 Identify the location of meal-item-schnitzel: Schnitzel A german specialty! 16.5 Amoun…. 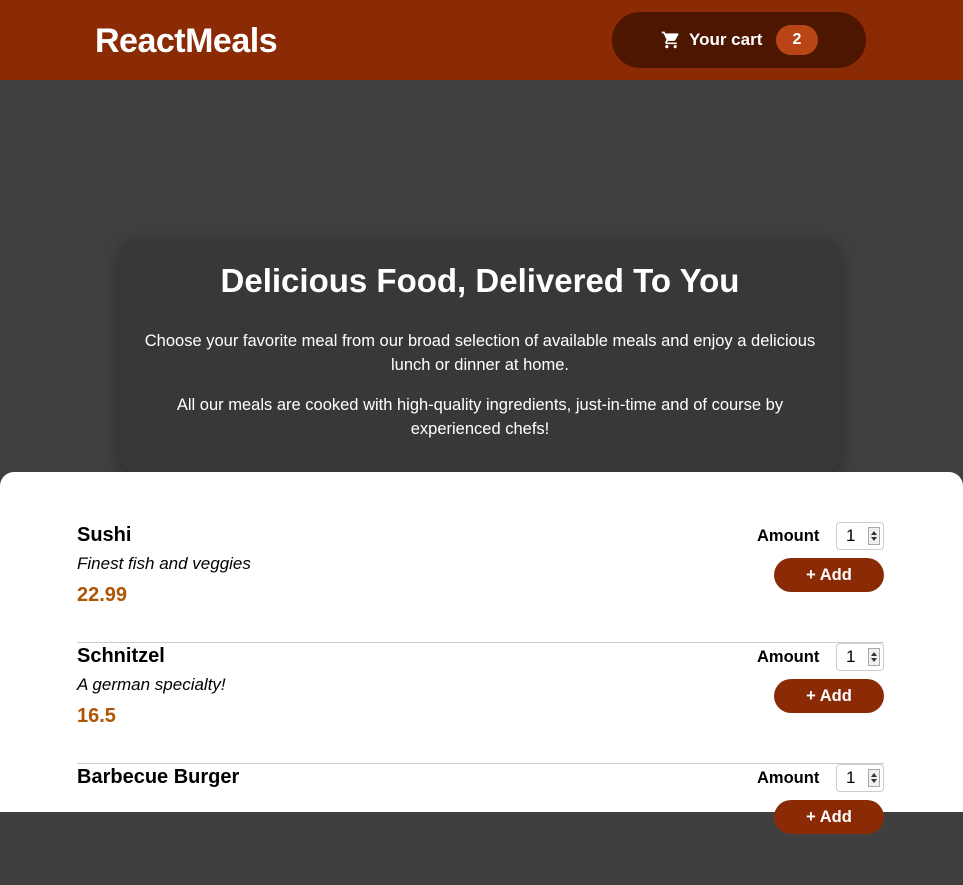
(480, 703).